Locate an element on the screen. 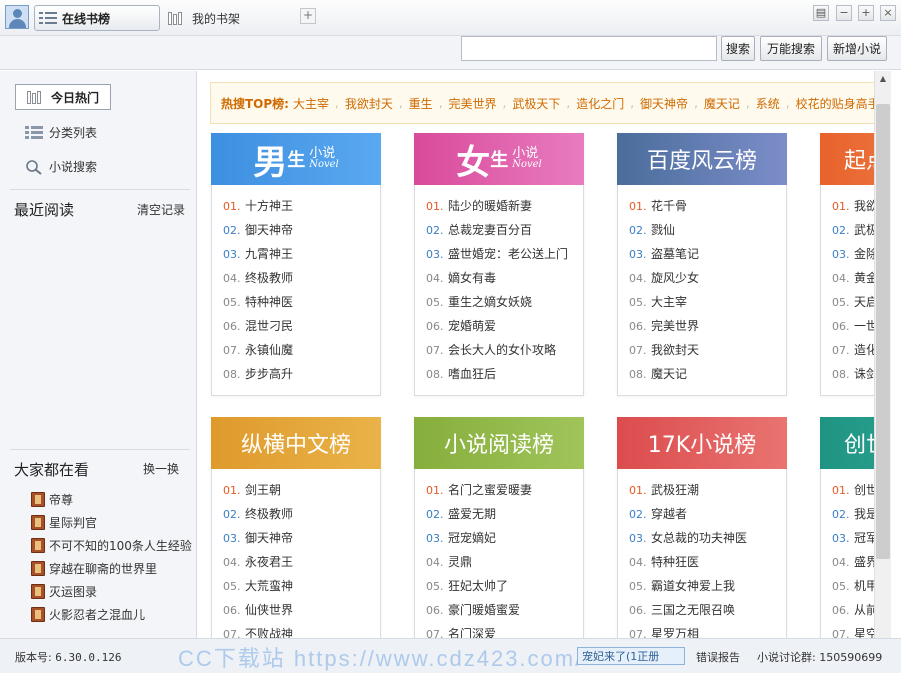 This screenshot has width=901, height=673. card-header: 男生小说 Novel is located at coordinates (296, 159).